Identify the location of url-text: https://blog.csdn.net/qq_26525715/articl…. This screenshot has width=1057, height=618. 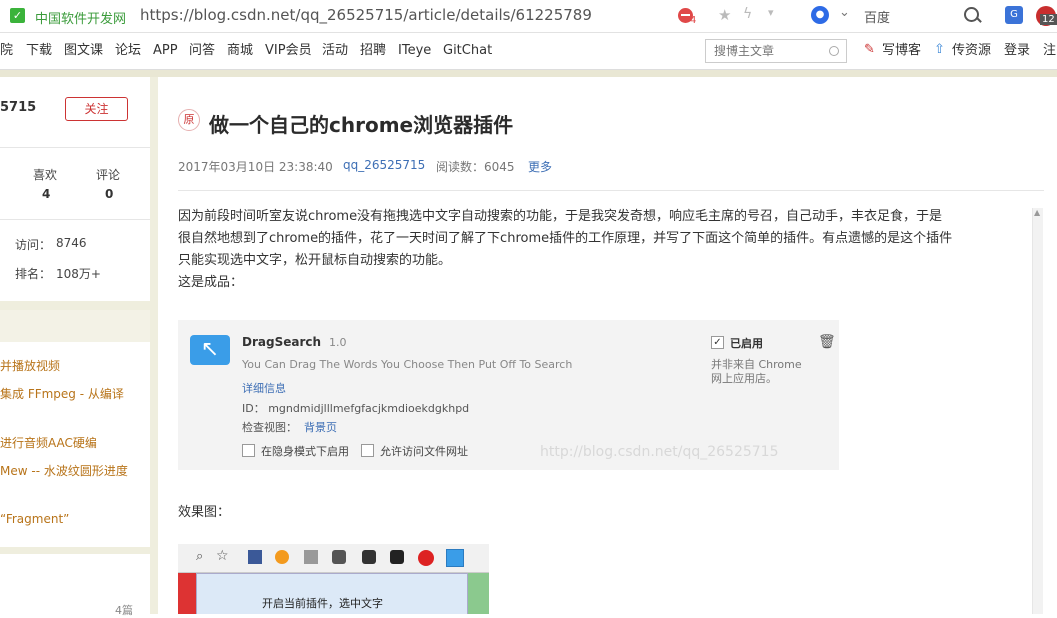
(366, 15).